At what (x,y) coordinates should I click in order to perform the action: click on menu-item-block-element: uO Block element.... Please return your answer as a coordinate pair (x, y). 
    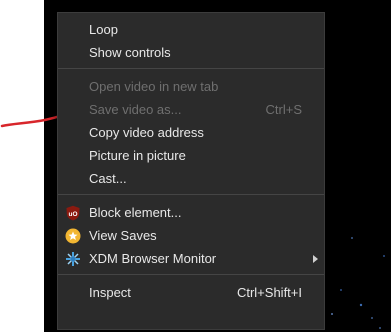
    Looking at the image, I should click on (191, 212).